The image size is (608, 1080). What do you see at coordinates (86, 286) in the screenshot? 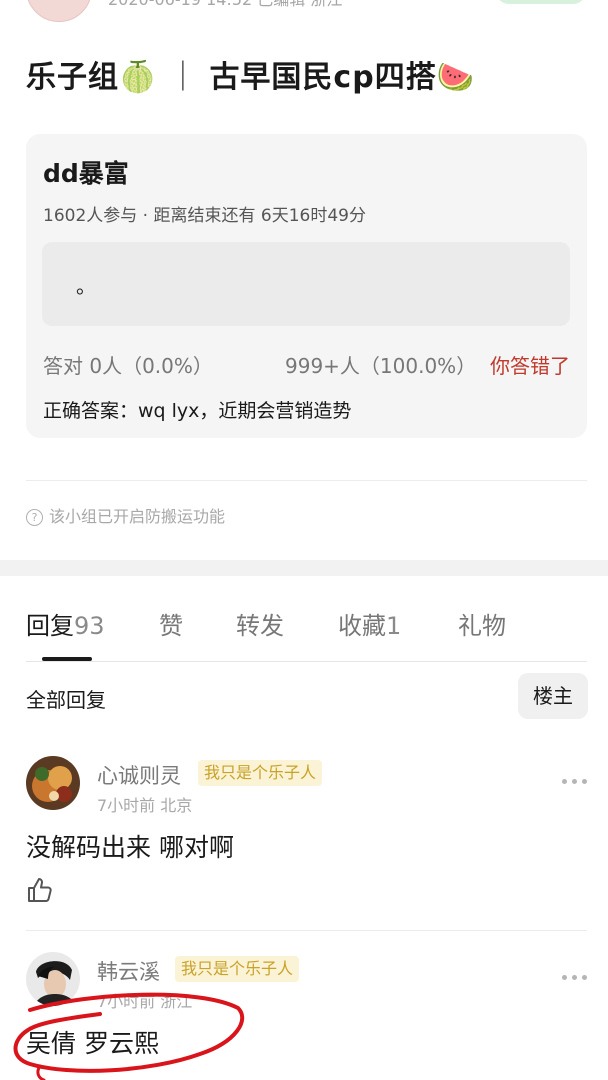
I see `quiz-answer-option-text: 。` at bounding box center [86, 286].